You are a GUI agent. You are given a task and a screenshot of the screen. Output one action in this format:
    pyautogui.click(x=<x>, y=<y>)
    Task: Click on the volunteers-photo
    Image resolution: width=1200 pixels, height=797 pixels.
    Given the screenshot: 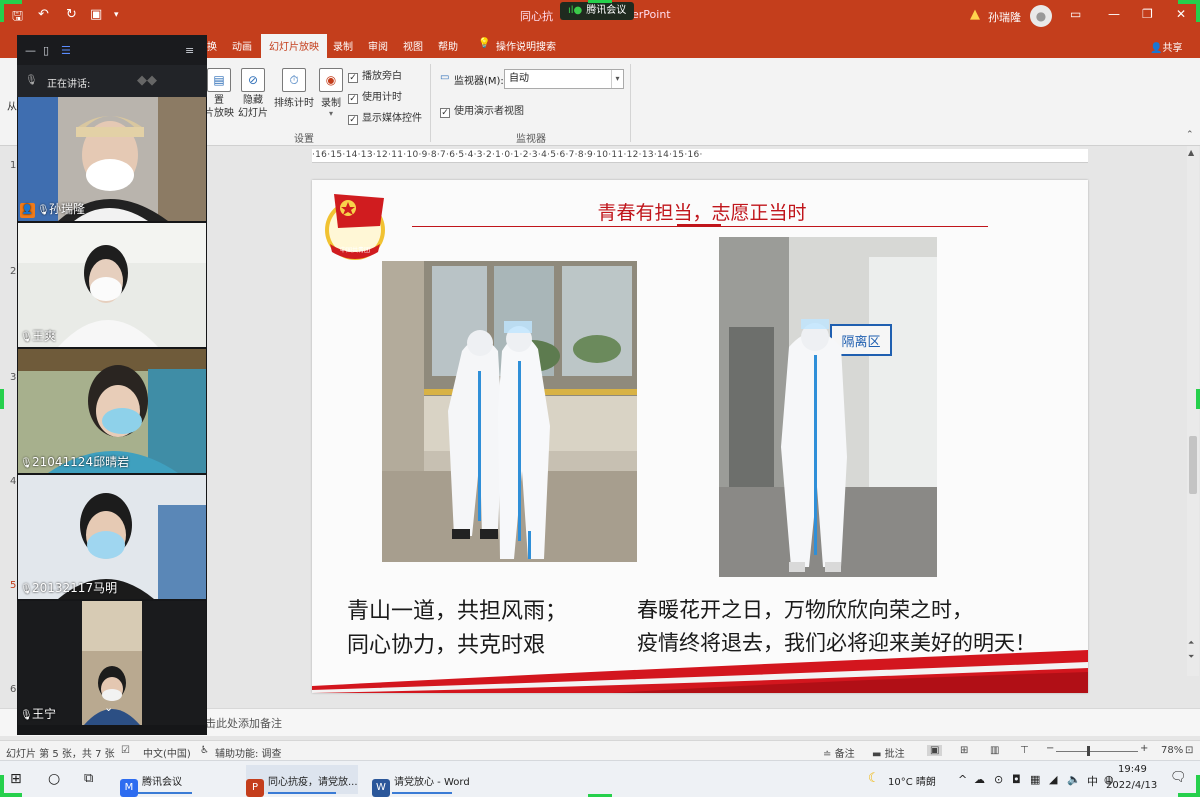 What is the action you would take?
    pyautogui.click(x=509, y=411)
    